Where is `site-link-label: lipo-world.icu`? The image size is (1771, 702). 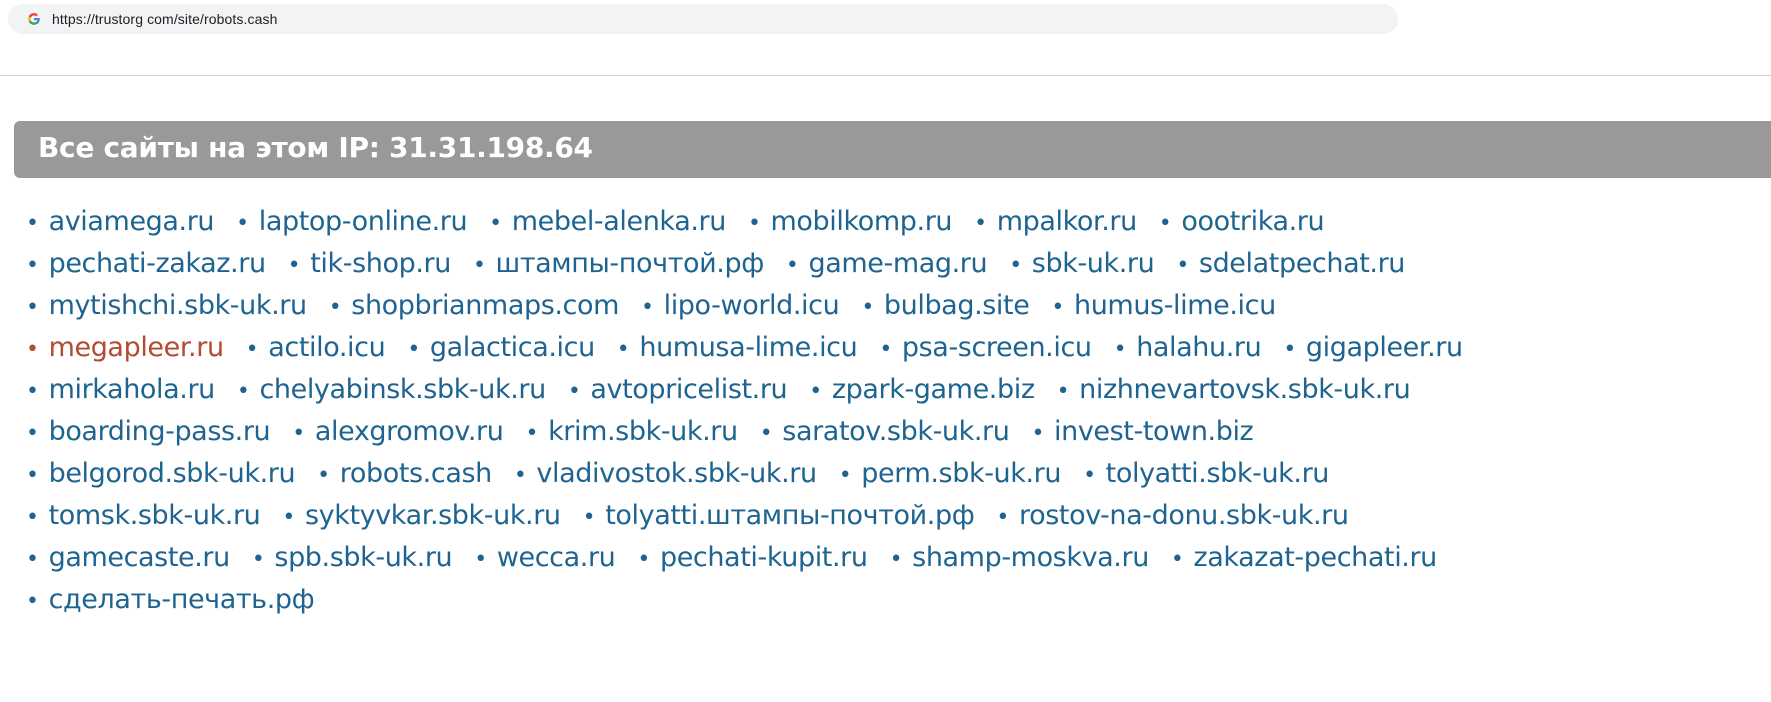 site-link-label: lipo-world.icu is located at coordinates (752, 305).